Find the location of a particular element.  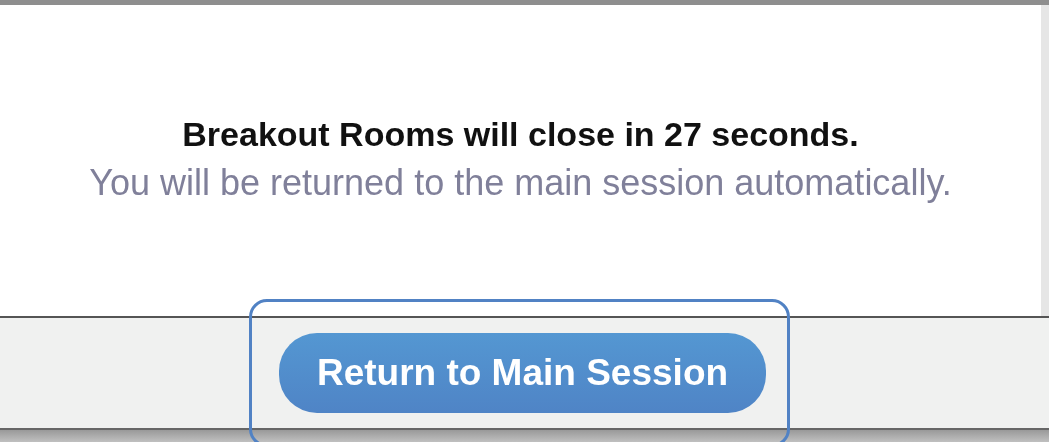

dialog-message: You will be returned to the main session automatically. is located at coordinates (520, 183).